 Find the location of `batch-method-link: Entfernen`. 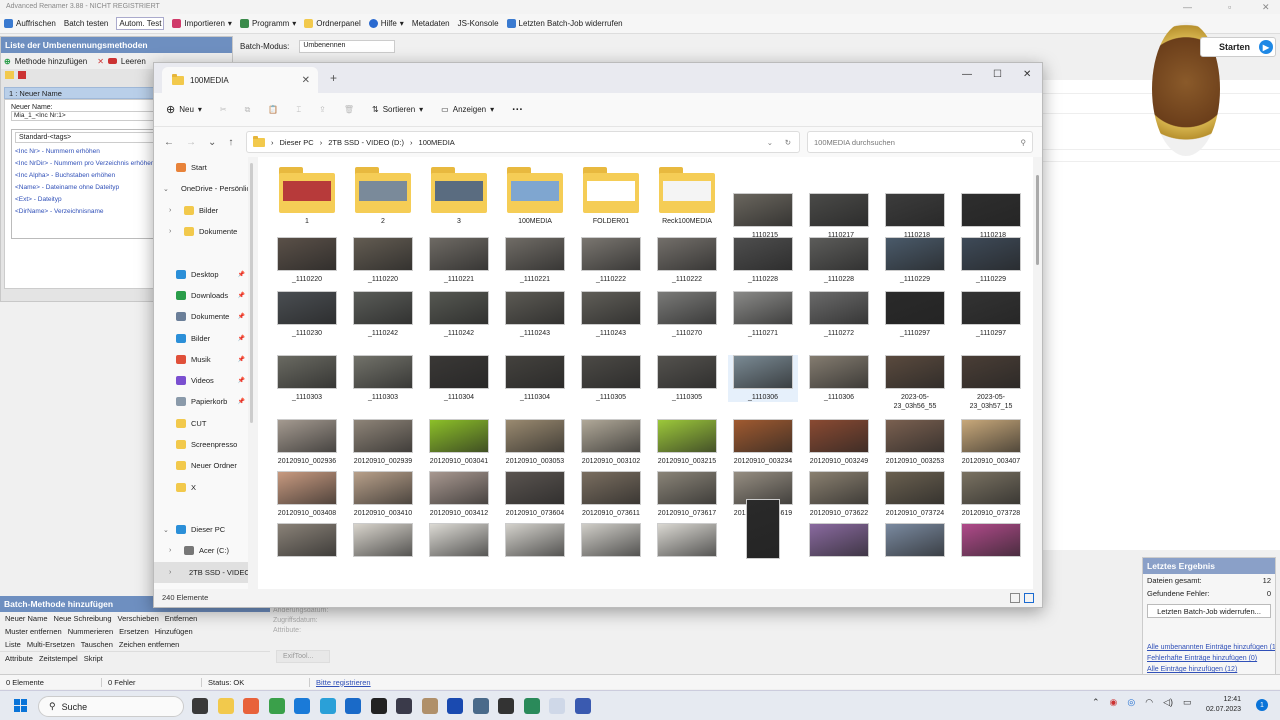

batch-method-link: Entfernen is located at coordinates (181, 618).